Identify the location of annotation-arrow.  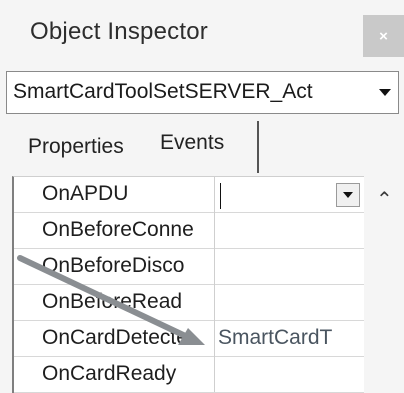
(111, 300).